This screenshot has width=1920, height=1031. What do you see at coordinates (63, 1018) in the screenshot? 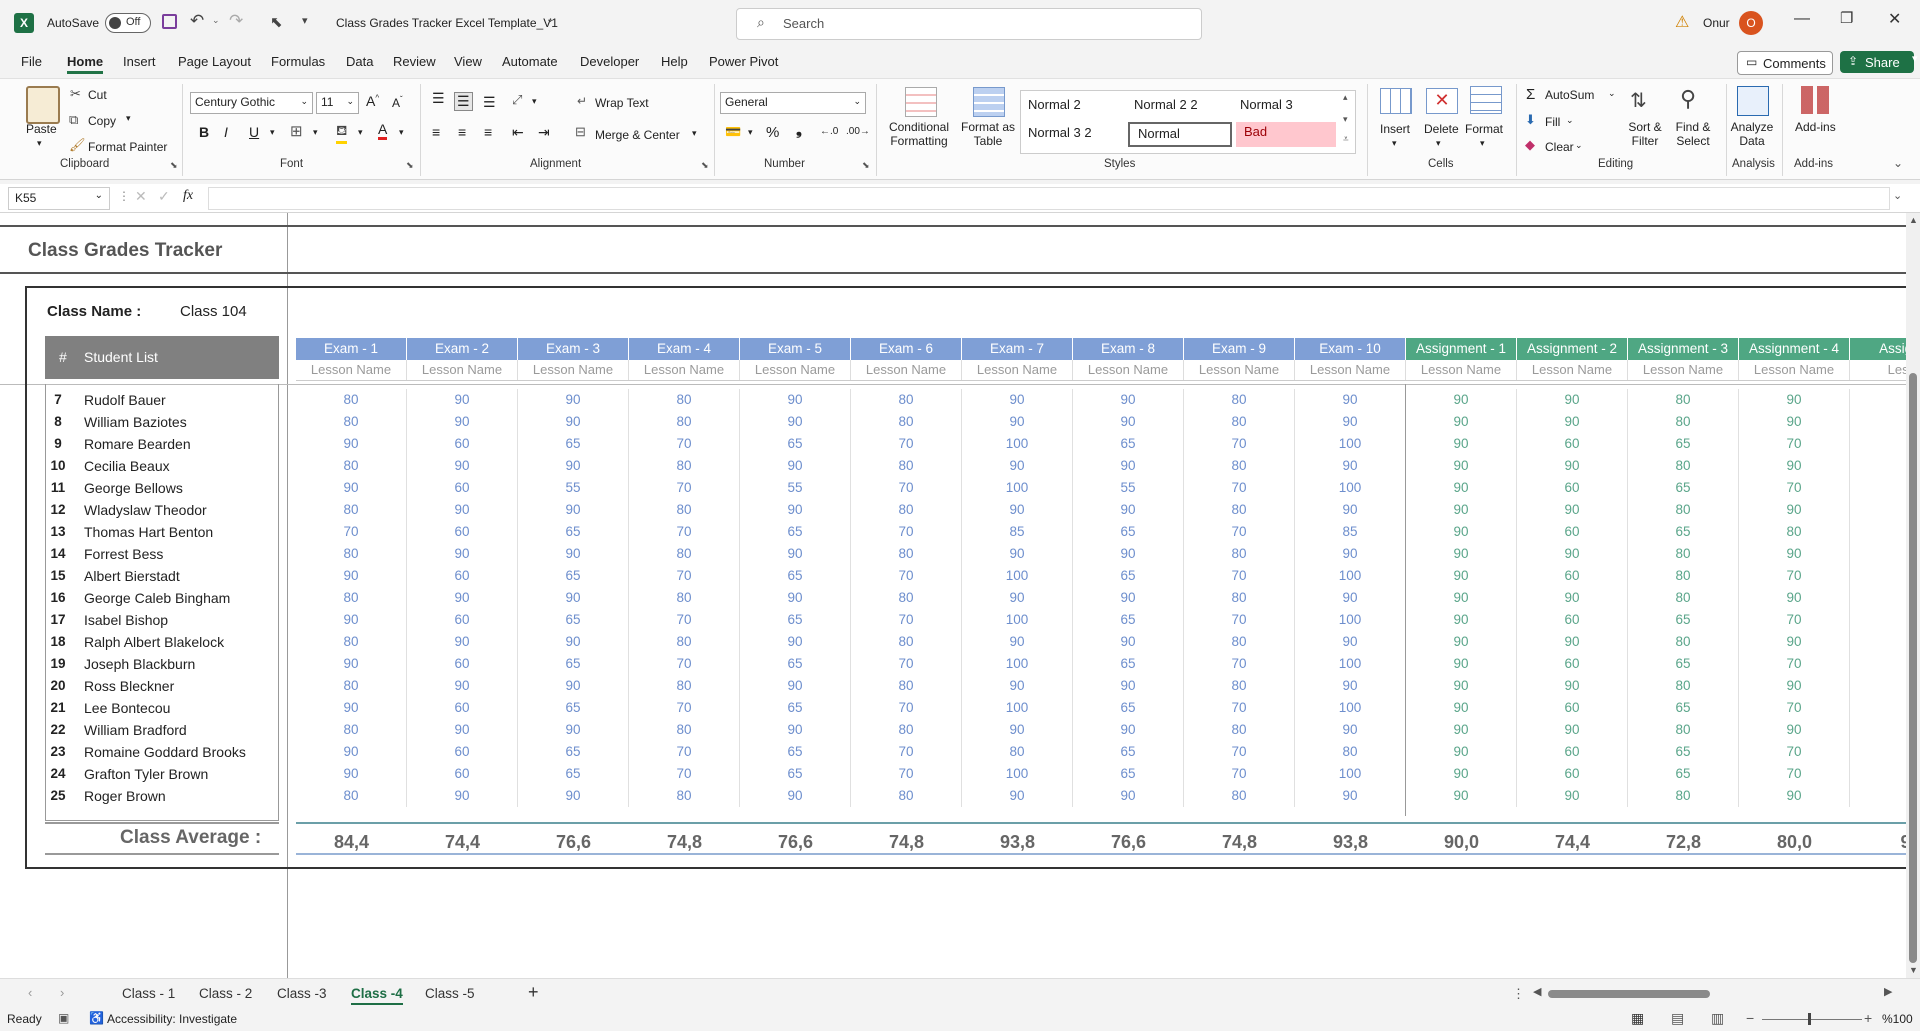
I see `macro-record-icon: ▣` at bounding box center [63, 1018].